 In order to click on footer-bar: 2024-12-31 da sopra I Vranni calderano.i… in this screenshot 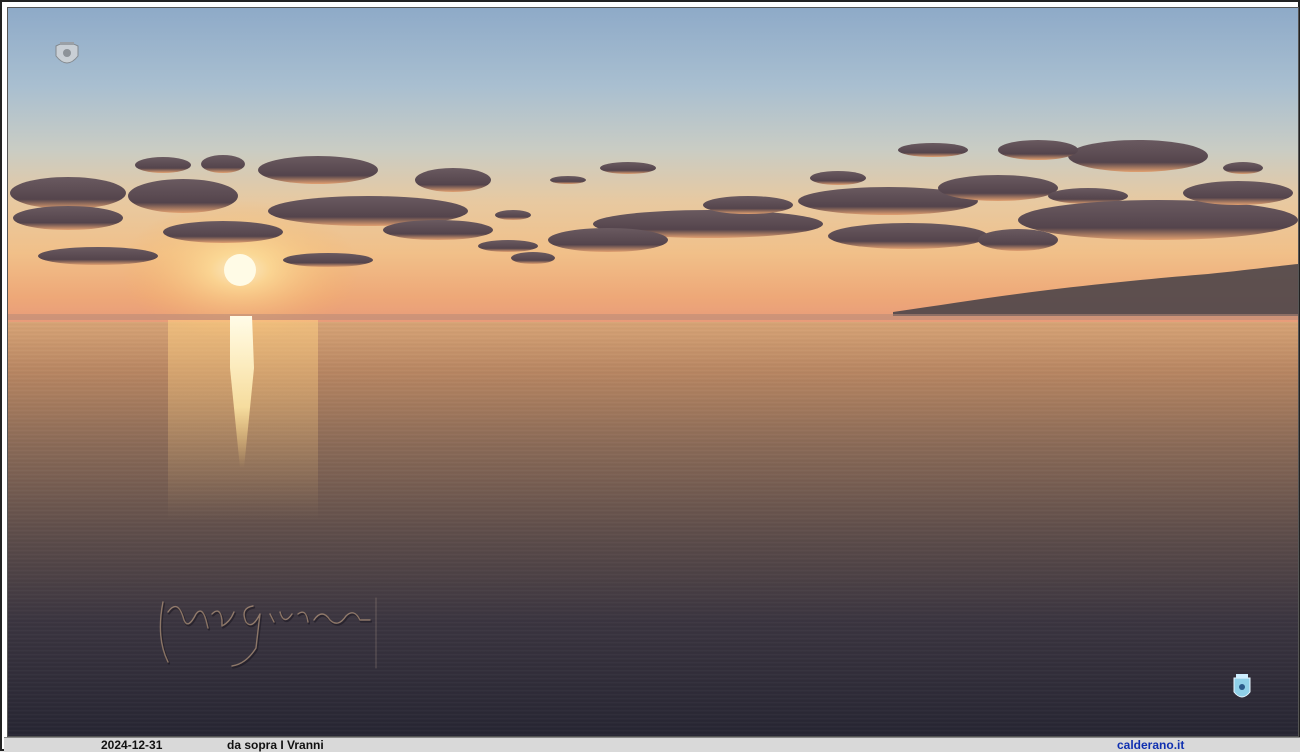, I will do `click(652, 744)`.